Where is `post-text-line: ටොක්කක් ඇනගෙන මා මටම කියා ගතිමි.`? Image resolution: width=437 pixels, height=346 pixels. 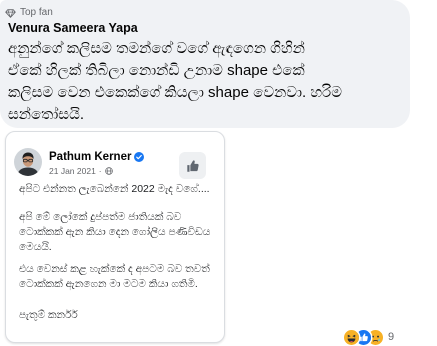 post-text-line: ටොක්කක් ඇනගෙන මා මටම කියා ගතිමි. is located at coordinates (108, 284).